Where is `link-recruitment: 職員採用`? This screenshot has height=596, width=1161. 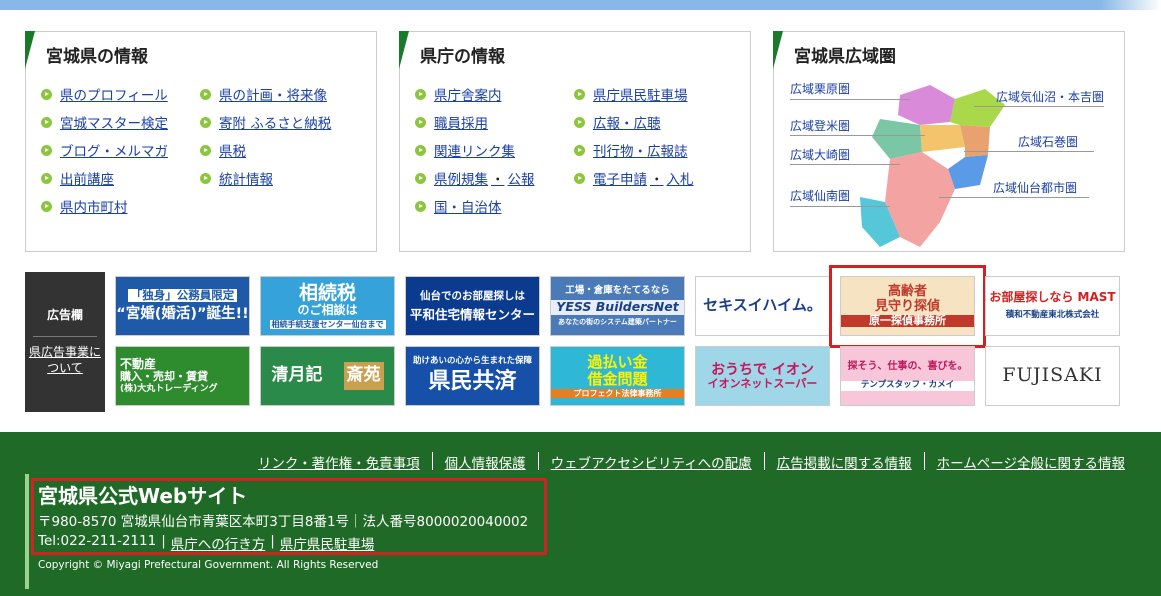
link-recruitment: 職員採用 is located at coordinates (475, 122).